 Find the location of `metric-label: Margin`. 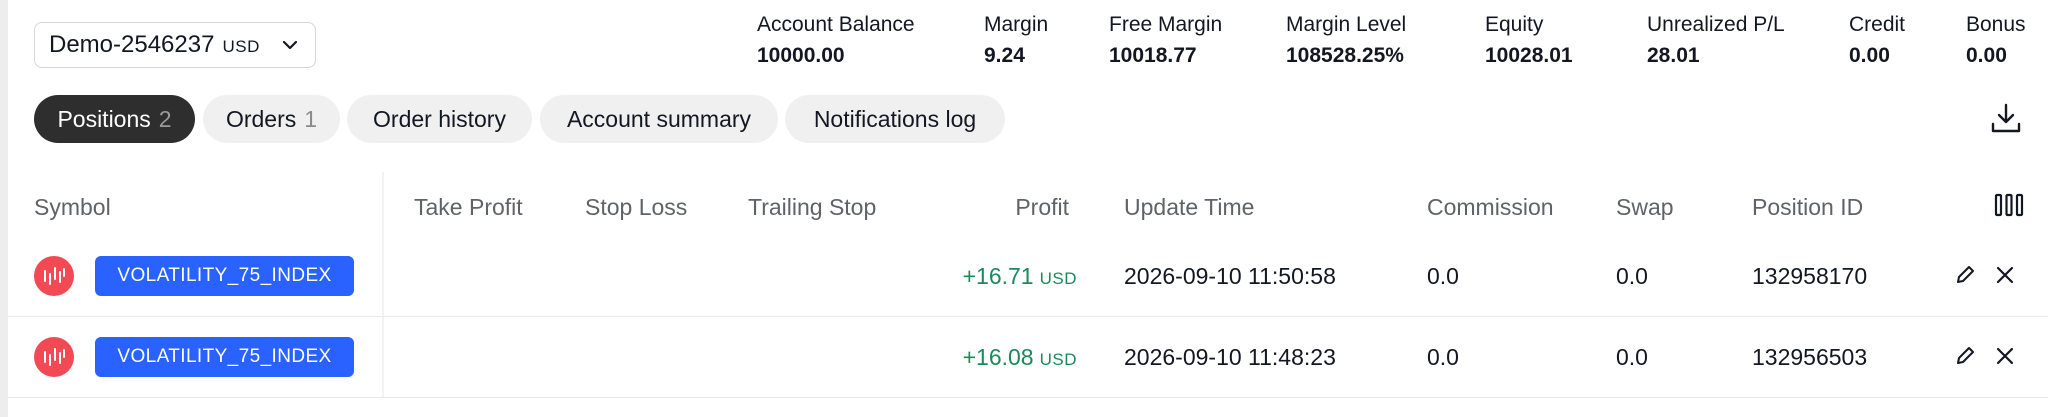

metric-label: Margin is located at coordinates (1016, 24).